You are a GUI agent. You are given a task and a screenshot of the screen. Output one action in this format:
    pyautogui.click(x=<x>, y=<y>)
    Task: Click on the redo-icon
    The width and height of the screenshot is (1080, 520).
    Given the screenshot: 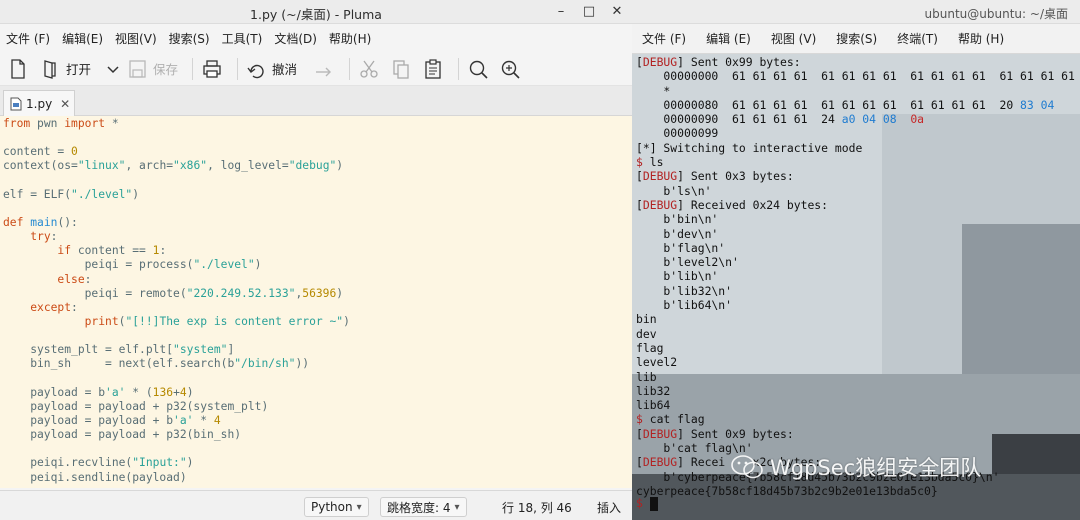 What is the action you would take?
    pyautogui.click(x=324, y=71)
    